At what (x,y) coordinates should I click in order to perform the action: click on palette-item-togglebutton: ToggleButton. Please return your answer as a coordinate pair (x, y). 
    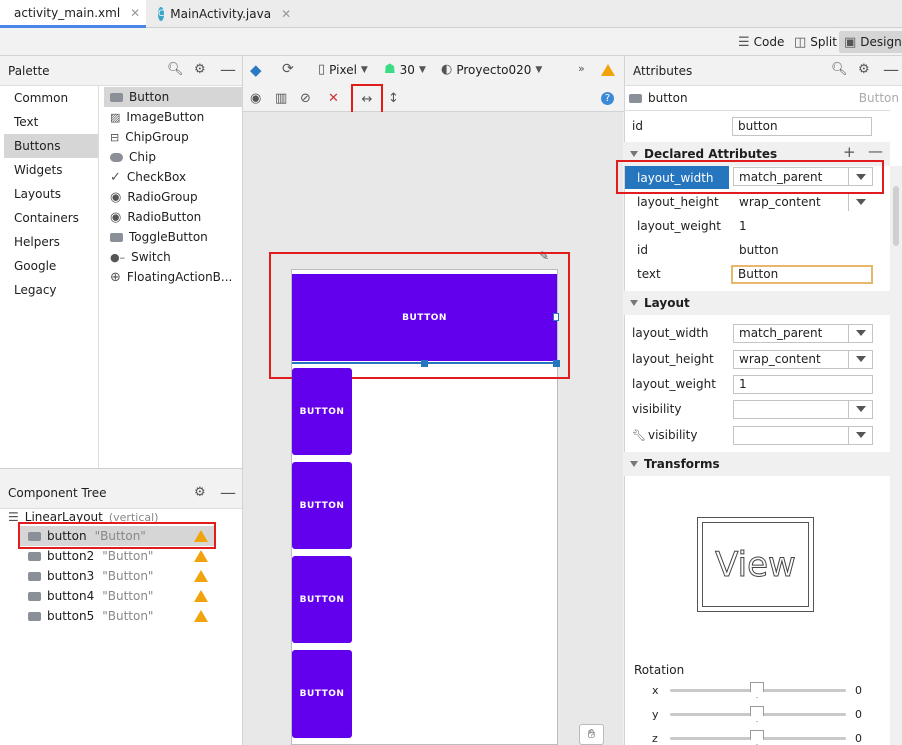
    Looking at the image, I should click on (174, 237).